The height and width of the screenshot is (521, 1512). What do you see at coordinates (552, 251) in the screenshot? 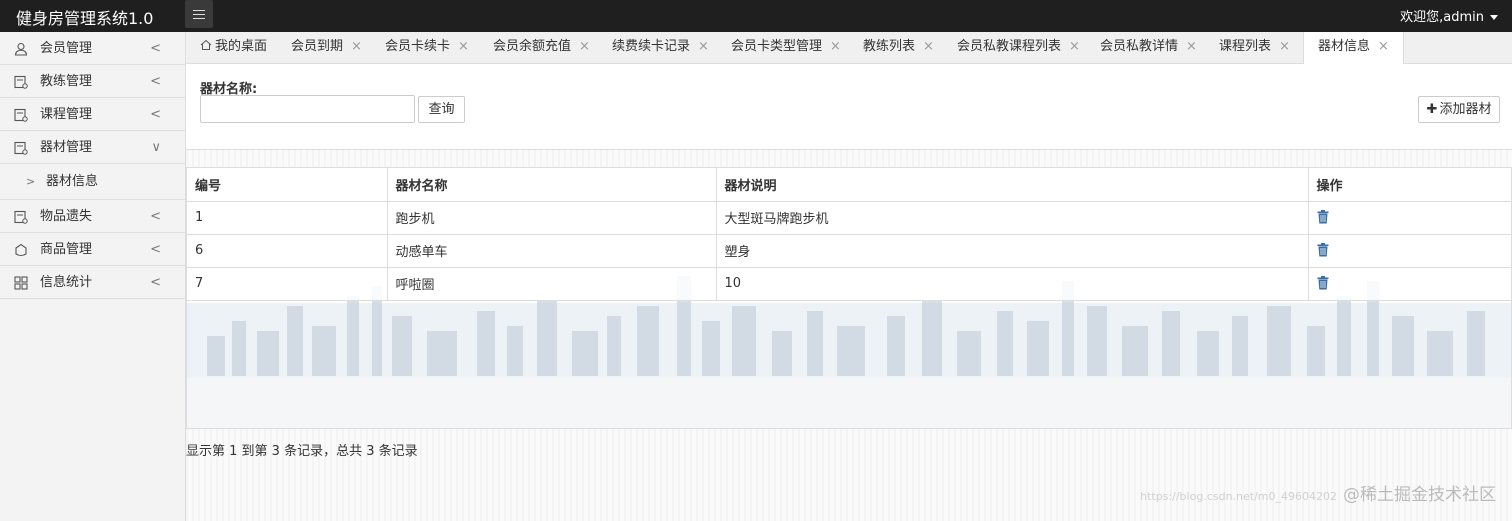
I see `cell-name: 动感单车` at bounding box center [552, 251].